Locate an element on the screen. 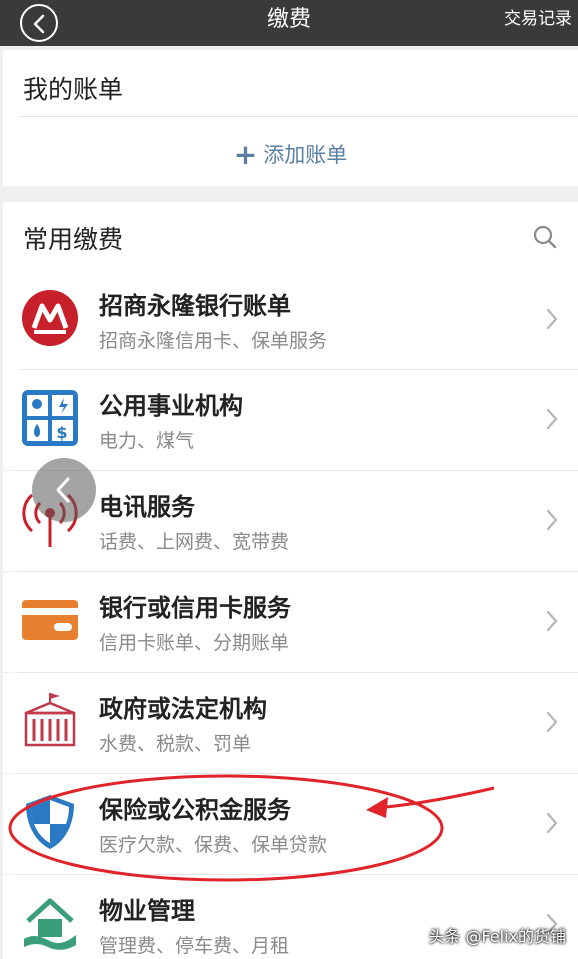  add-bill-label: 添加账单 is located at coordinates (305, 155).